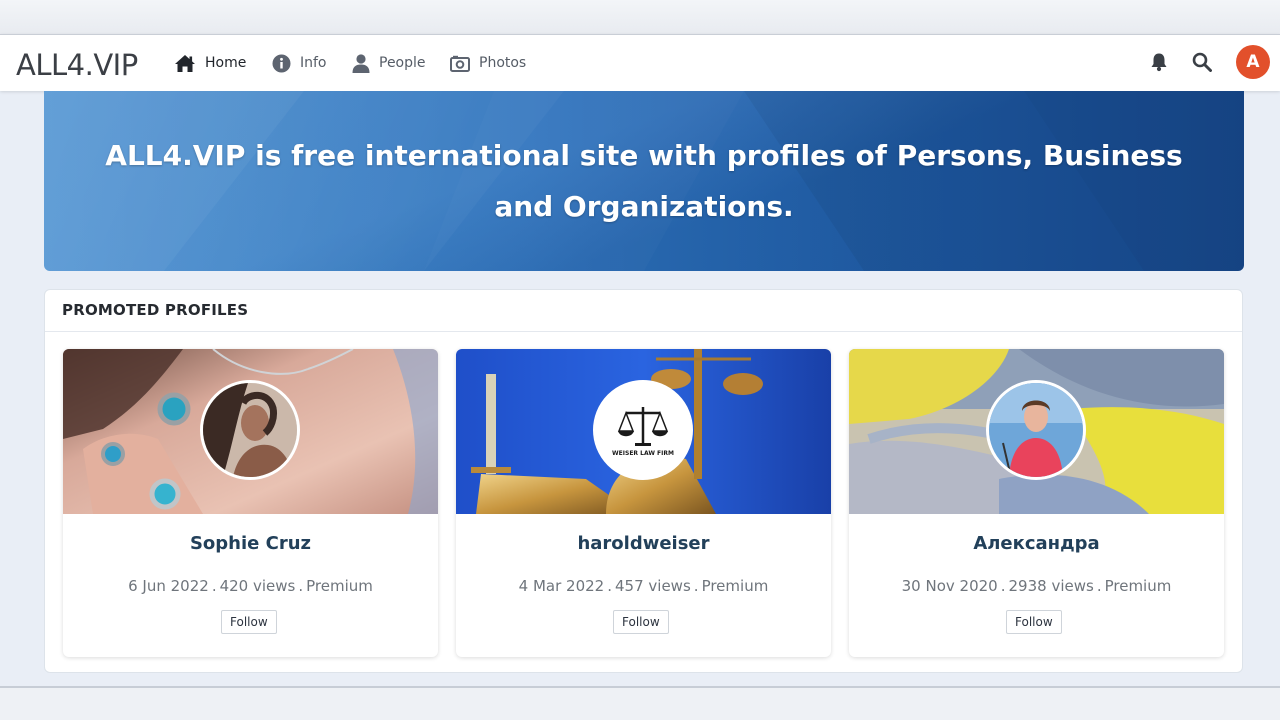 This screenshot has width=1280, height=720. I want to click on nav-photos: Photos, so click(488, 63).